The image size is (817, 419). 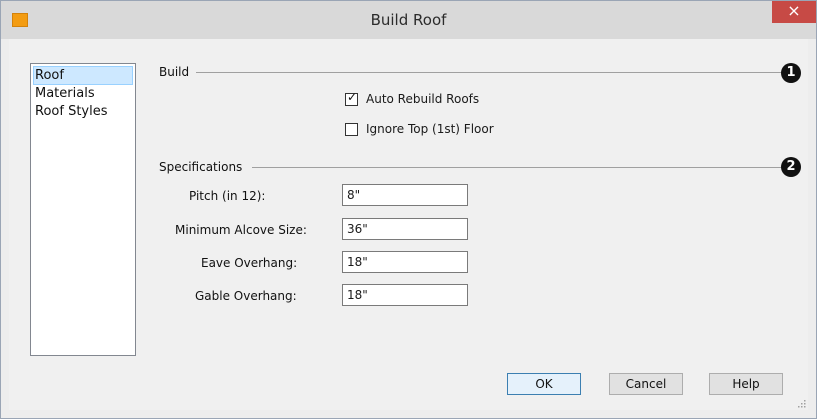 What do you see at coordinates (83, 94) in the screenshot?
I see `sidebar-item-materials: Materials` at bounding box center [83, 94].